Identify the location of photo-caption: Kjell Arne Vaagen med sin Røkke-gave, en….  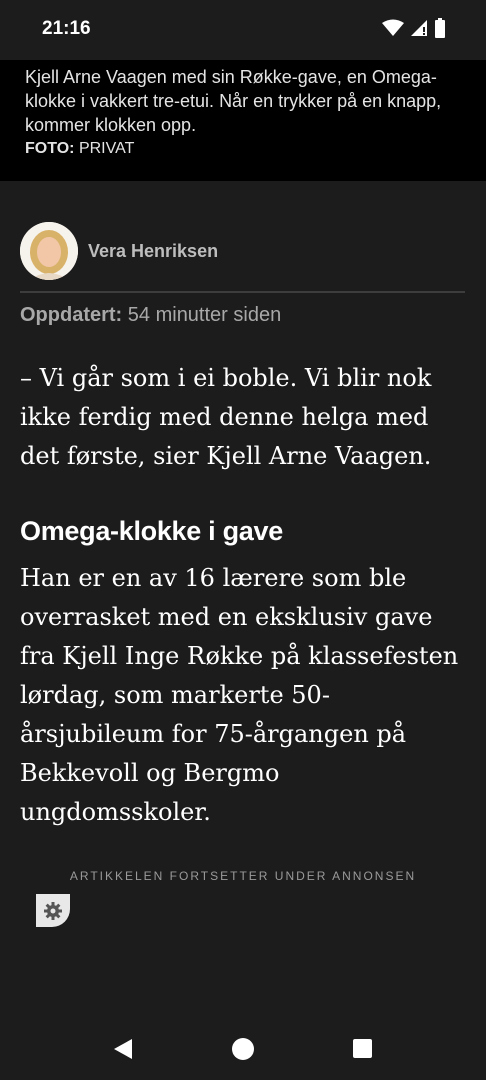
(243, 120).